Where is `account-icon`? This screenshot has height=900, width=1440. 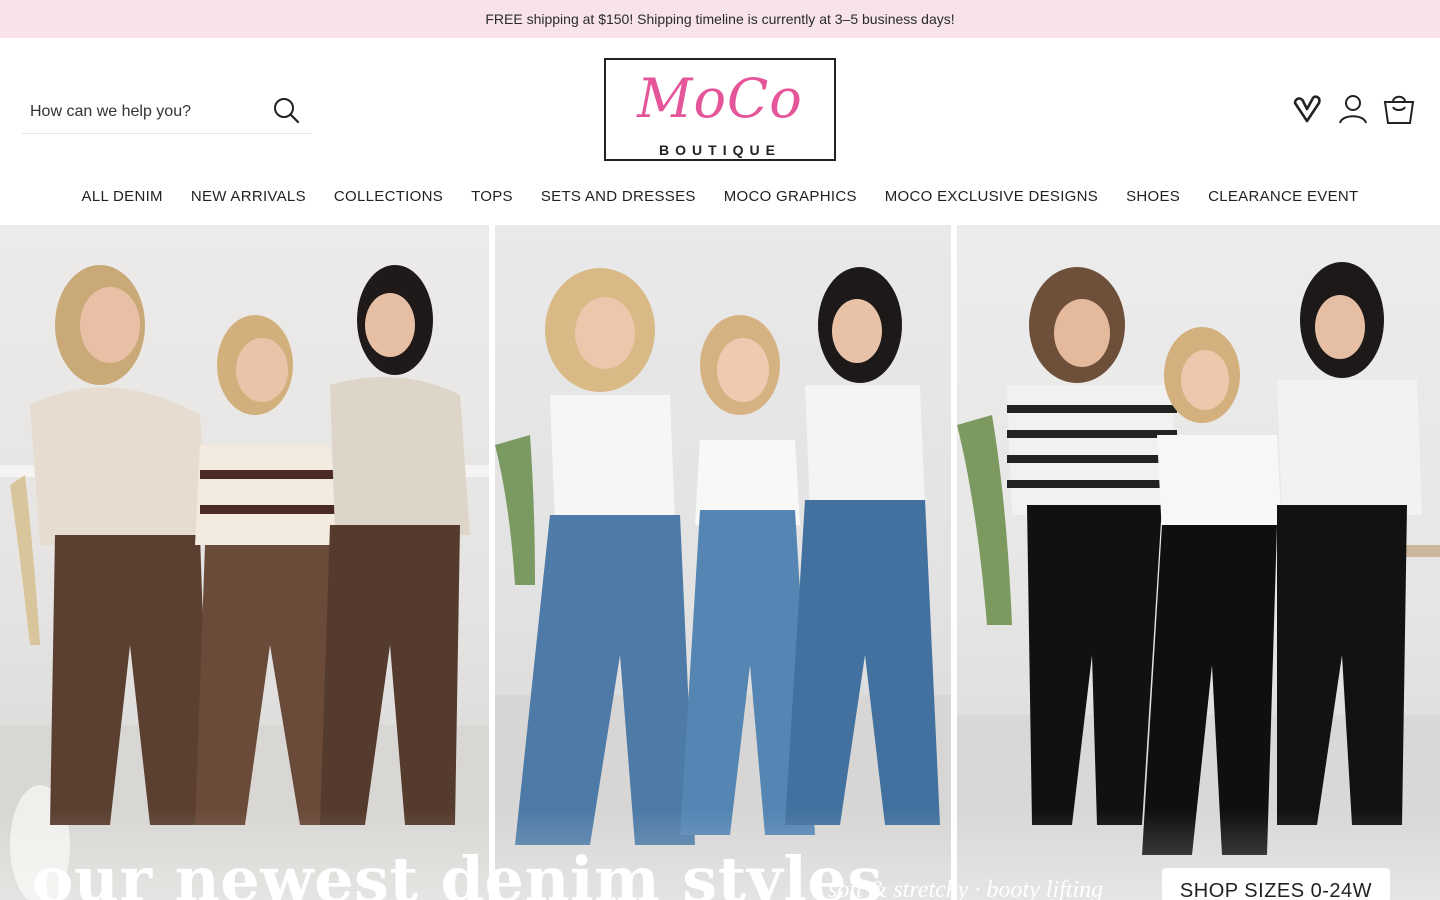
account-icon is located at coordinates (1353, 109).